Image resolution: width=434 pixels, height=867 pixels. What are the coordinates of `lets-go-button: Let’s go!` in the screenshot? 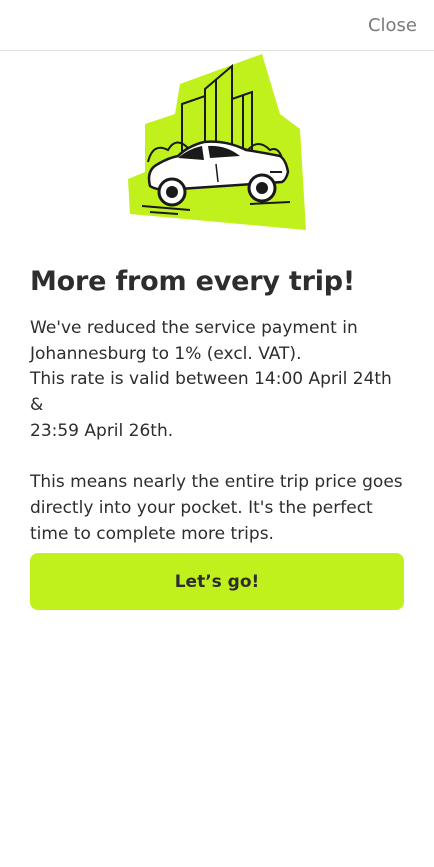 It's located at (217, 581).